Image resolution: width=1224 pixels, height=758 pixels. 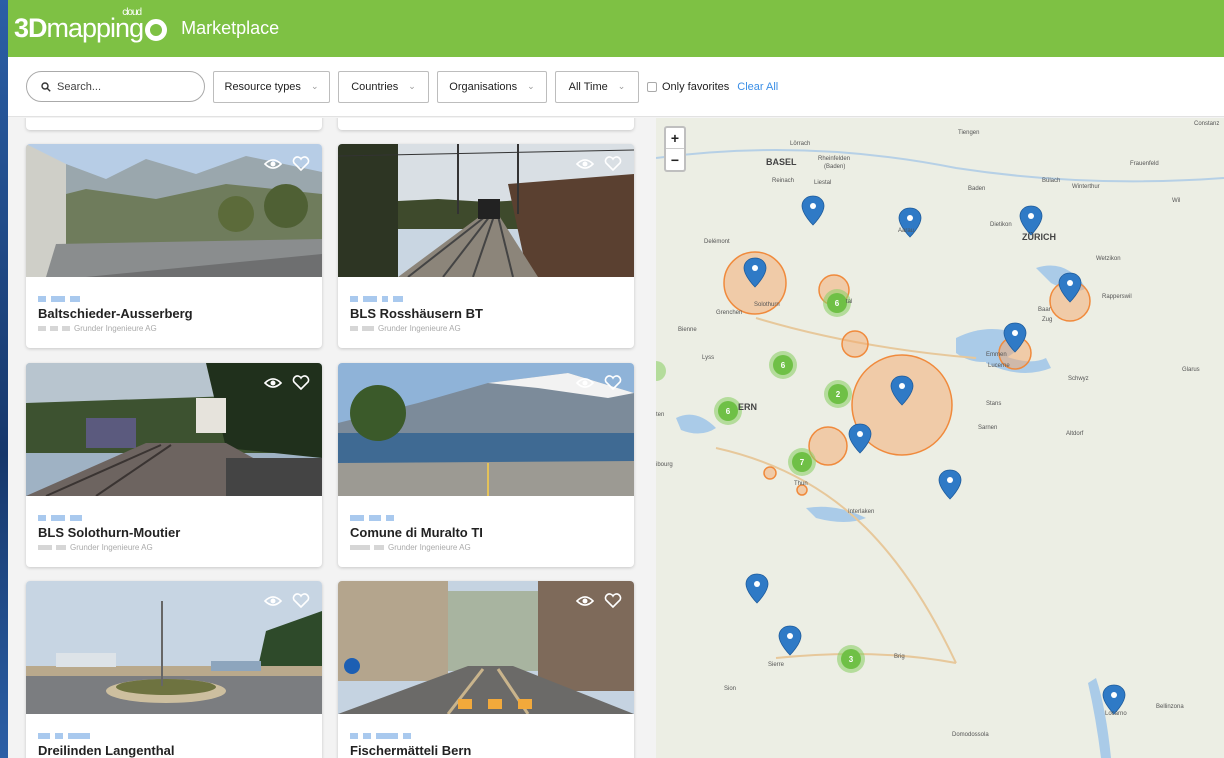 What do you see at coordinates (993, 404) in the screenshot?
I see `map-label: Stans` at bounding box center [993, 404].